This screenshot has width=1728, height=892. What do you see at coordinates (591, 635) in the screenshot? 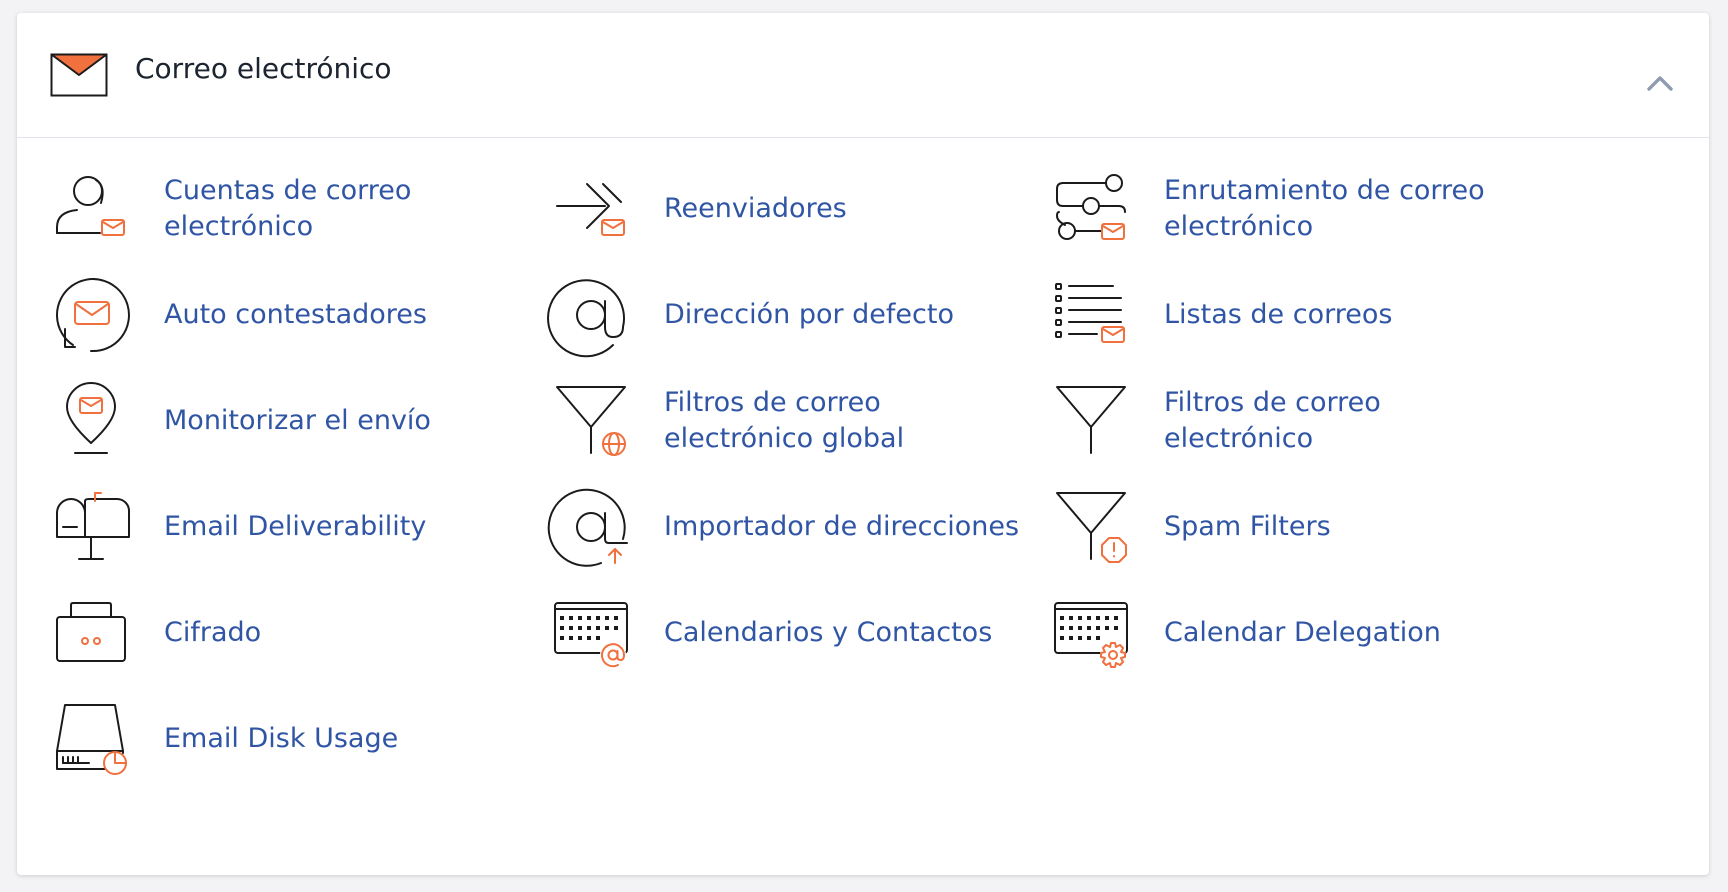
I see `calendars-contacts-icon` at bounding box center [591, 635].